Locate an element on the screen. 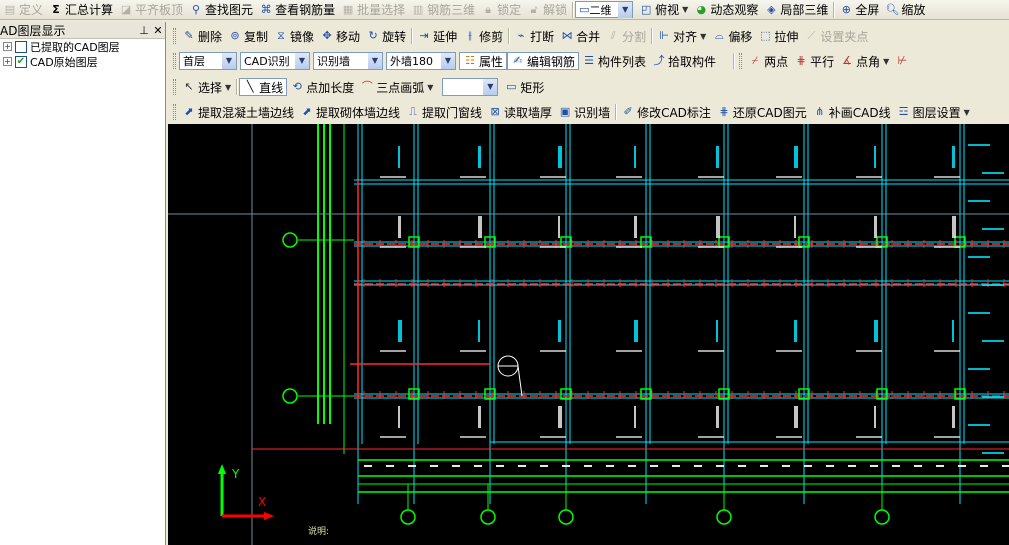  unlock-button: 🔓︎ 解锁 is located at coordinates (547, 10).